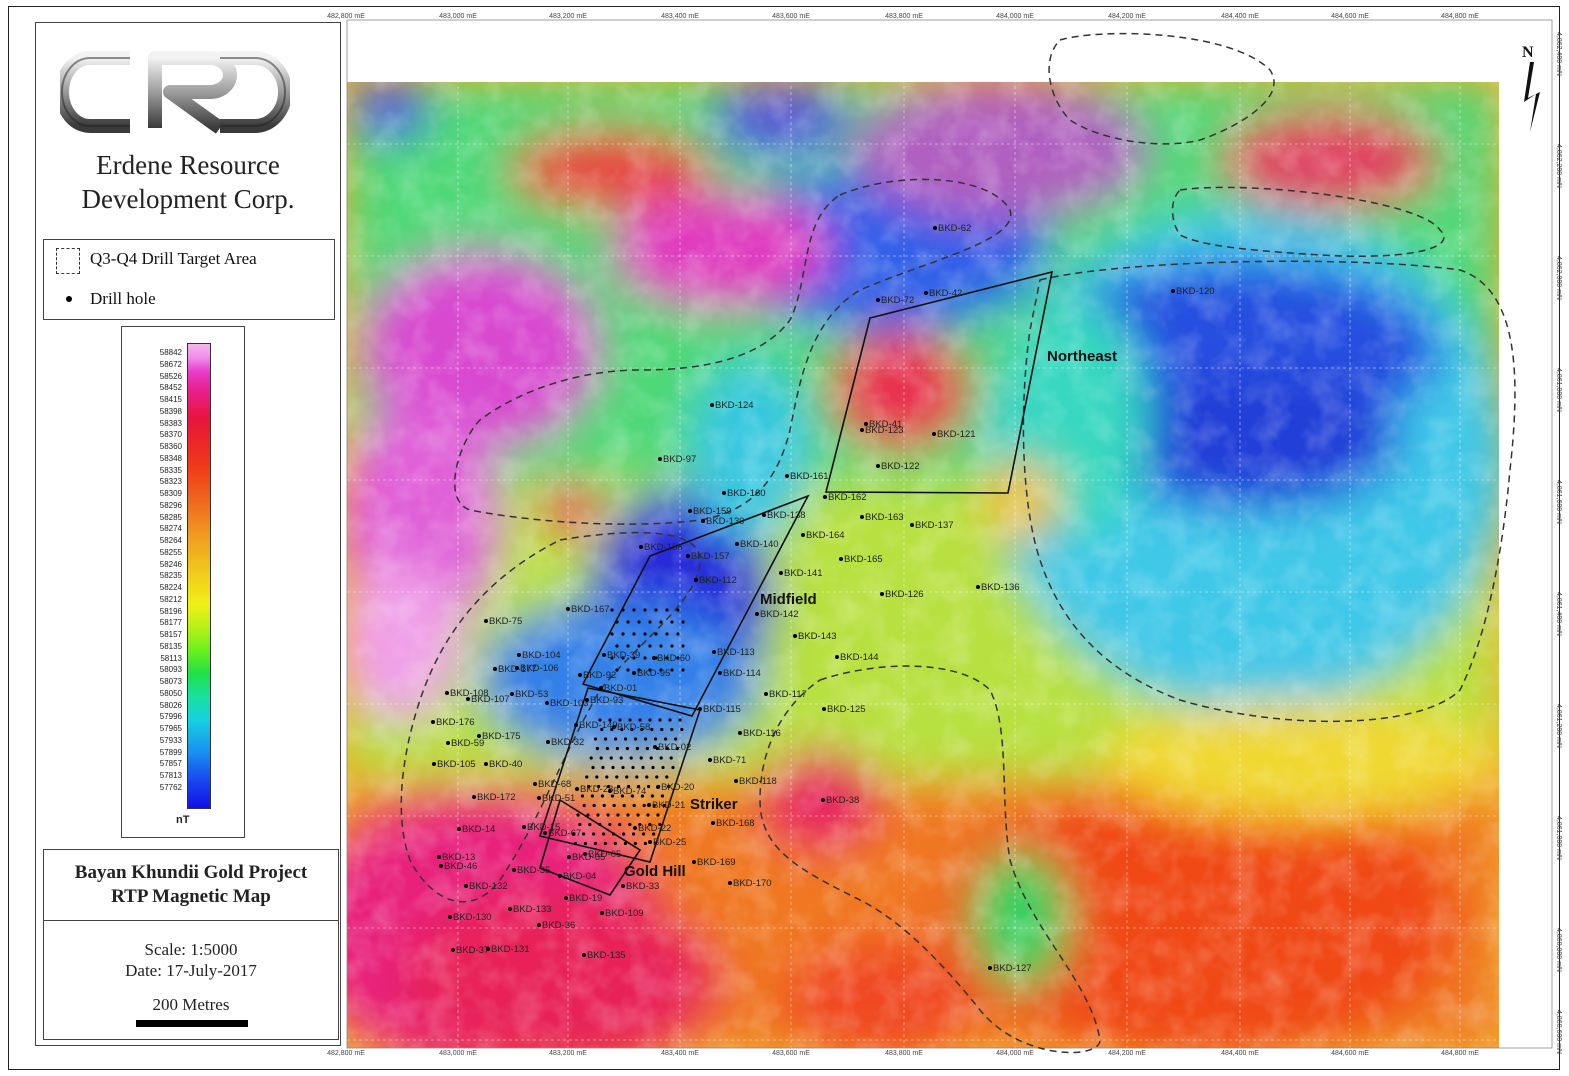 The width and height of the screenshot is (1569, 1076). Describe the element at coordinates (661, 547) in the screenshot. I see `drill-hole: BKD-158` at that location.